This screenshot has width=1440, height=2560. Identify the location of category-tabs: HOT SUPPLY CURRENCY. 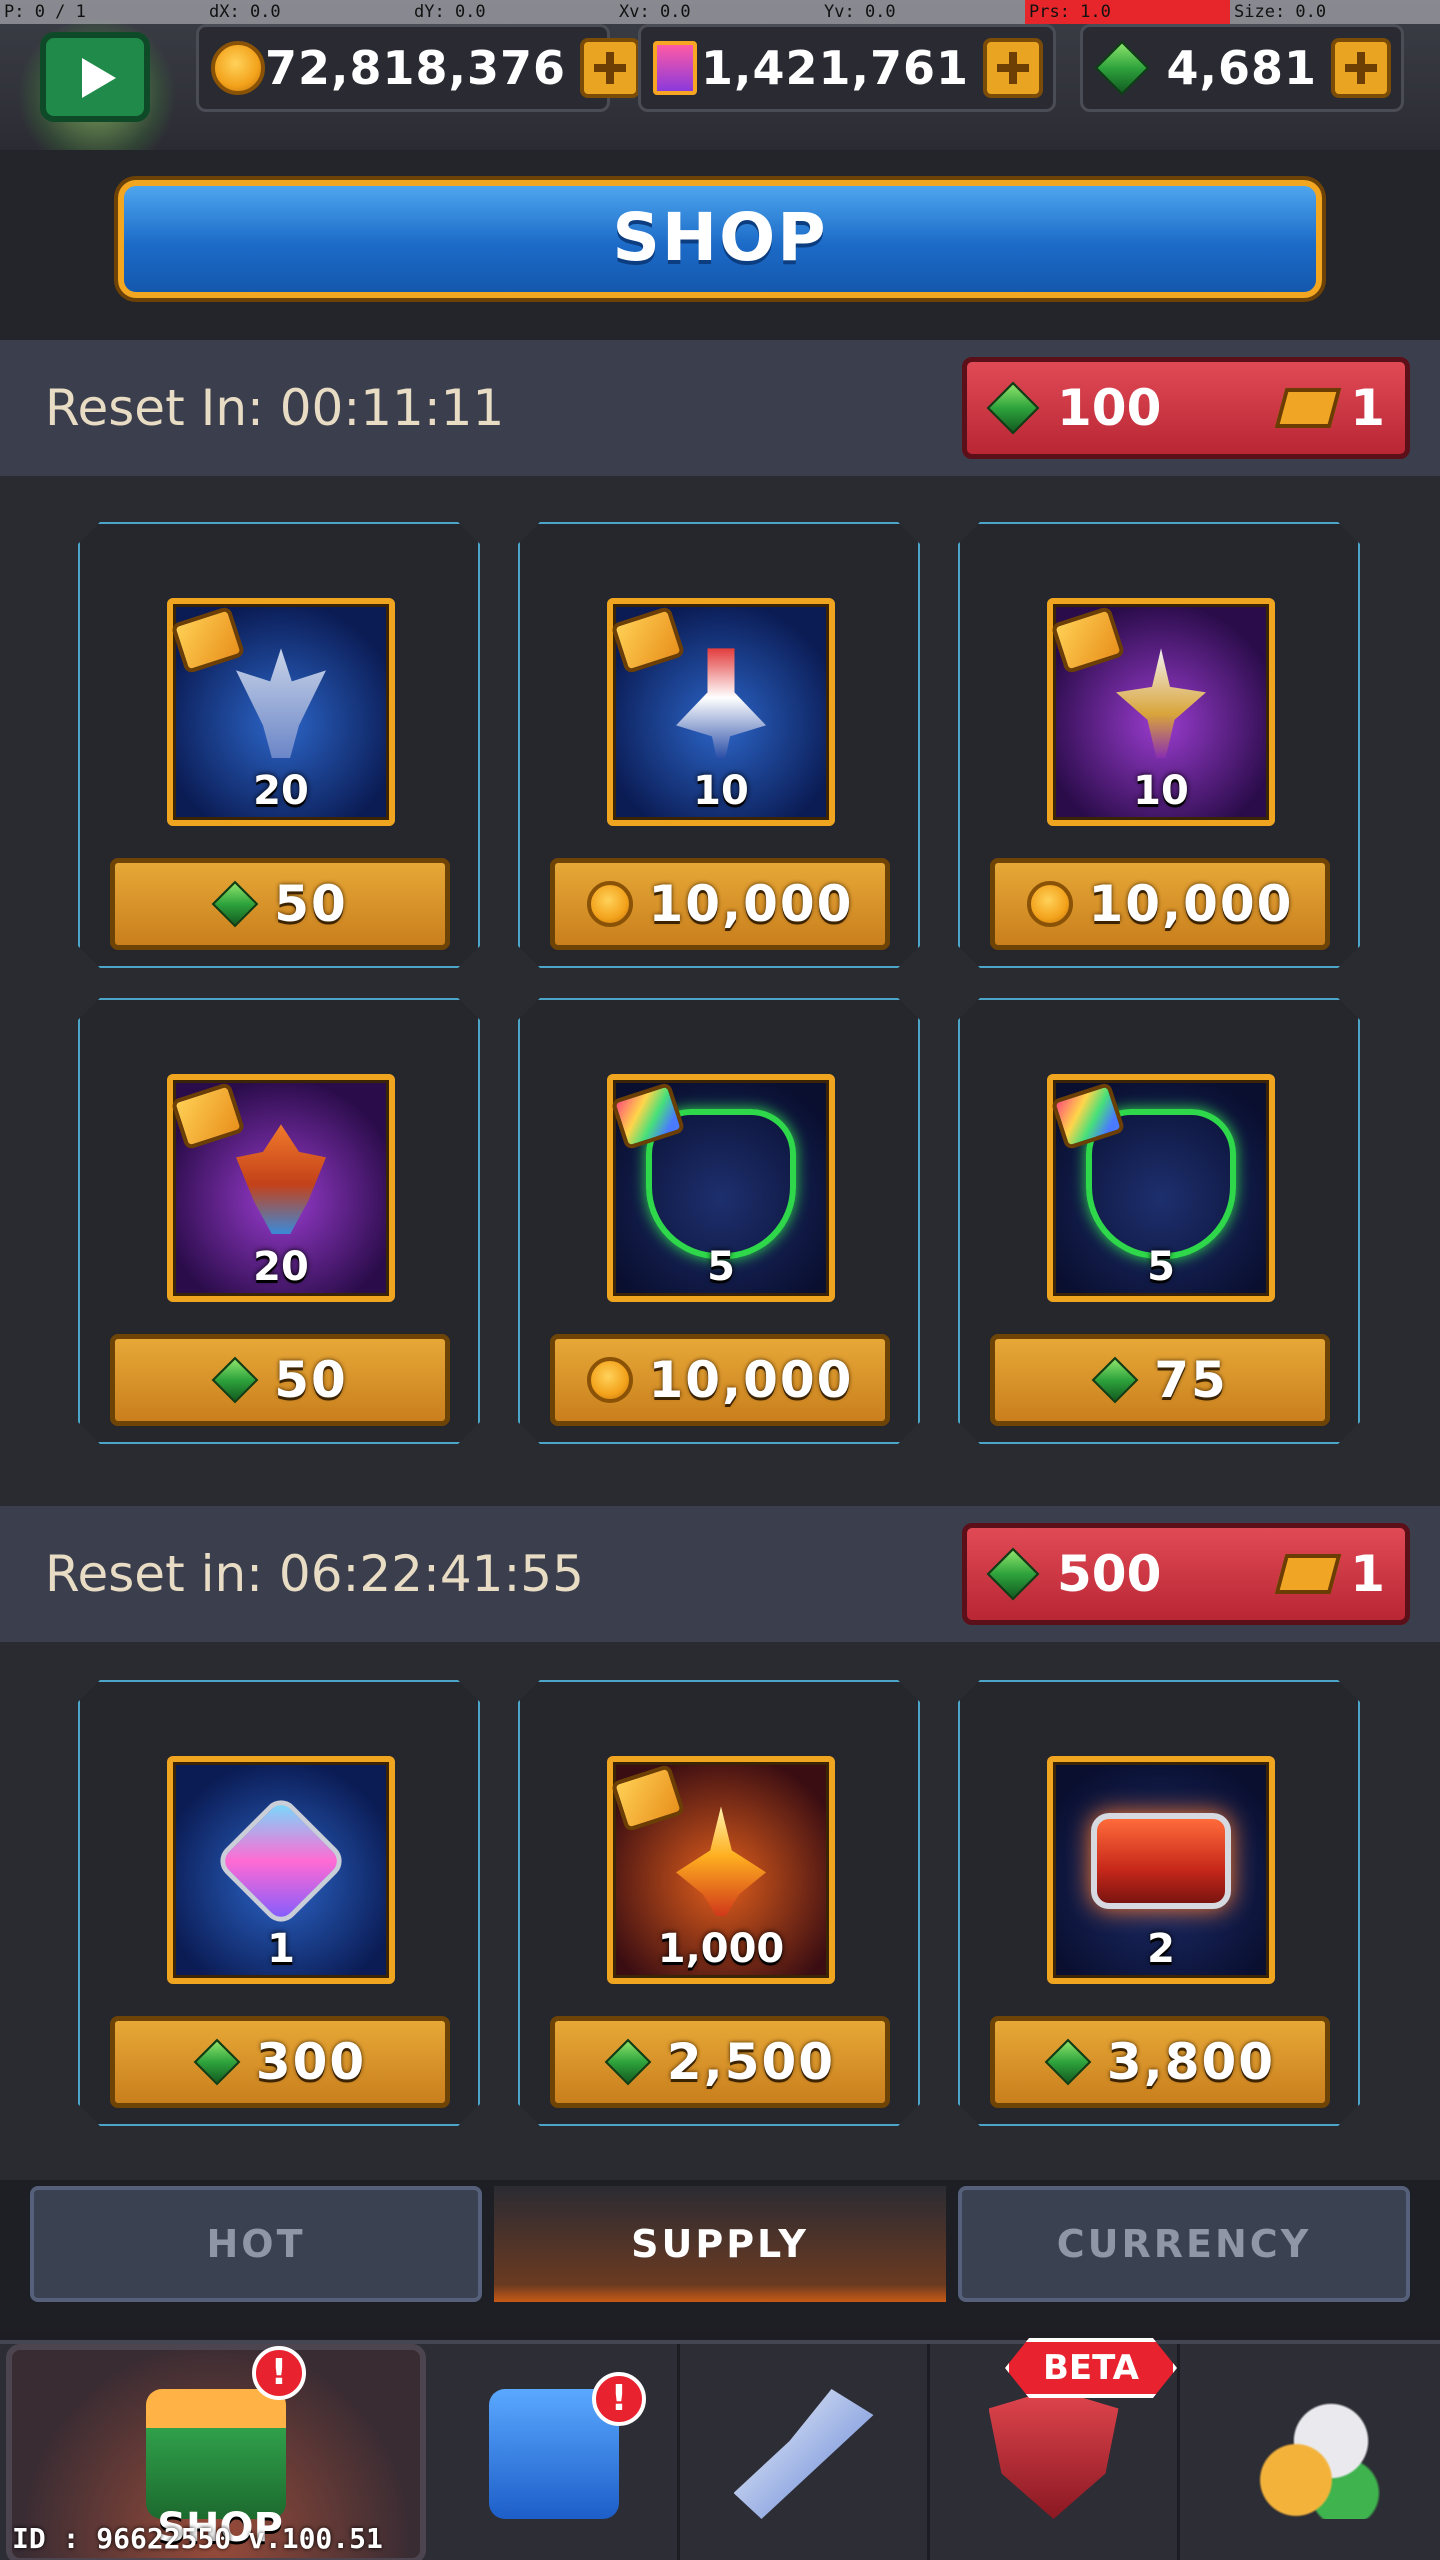
(720, 2255).